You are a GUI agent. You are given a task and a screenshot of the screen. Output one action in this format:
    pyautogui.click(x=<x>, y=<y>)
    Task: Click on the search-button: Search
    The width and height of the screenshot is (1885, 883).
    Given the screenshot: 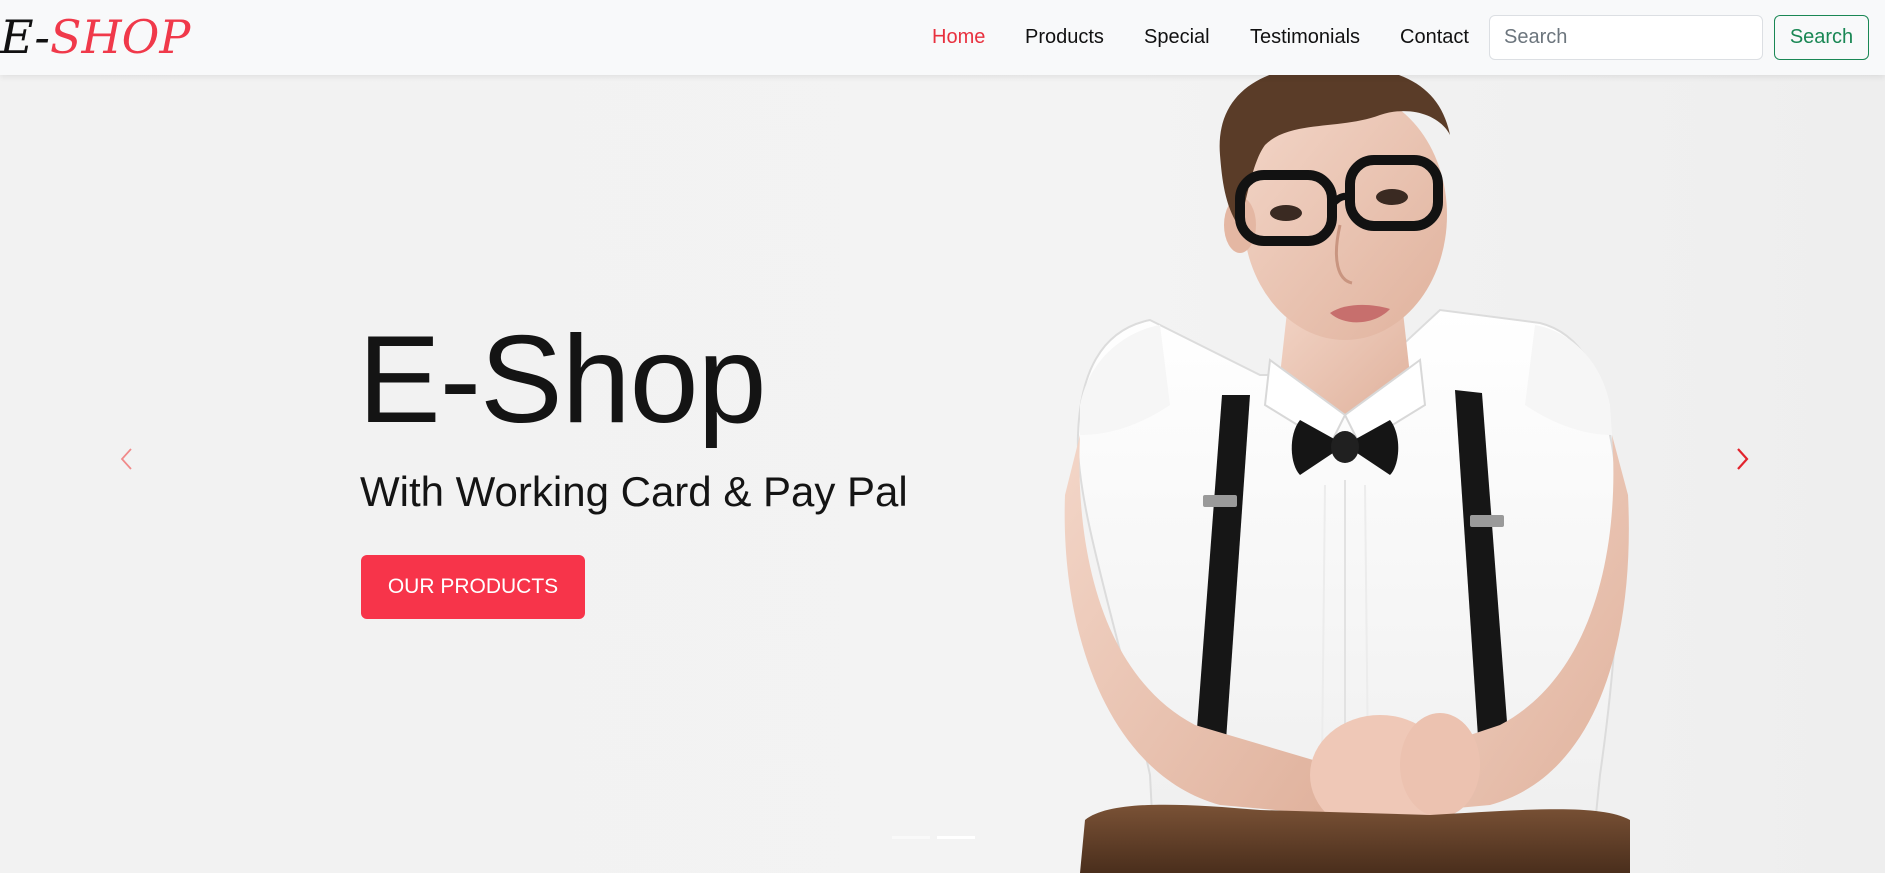 What is the action you would take?
    pyautogui.click(x=1821, y=37)
    